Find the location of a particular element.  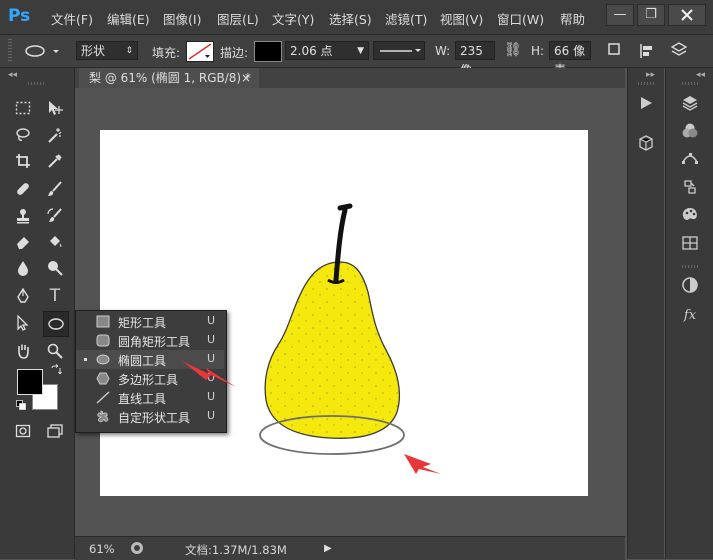

ellipse-tool is located at coordinates (56, 324).